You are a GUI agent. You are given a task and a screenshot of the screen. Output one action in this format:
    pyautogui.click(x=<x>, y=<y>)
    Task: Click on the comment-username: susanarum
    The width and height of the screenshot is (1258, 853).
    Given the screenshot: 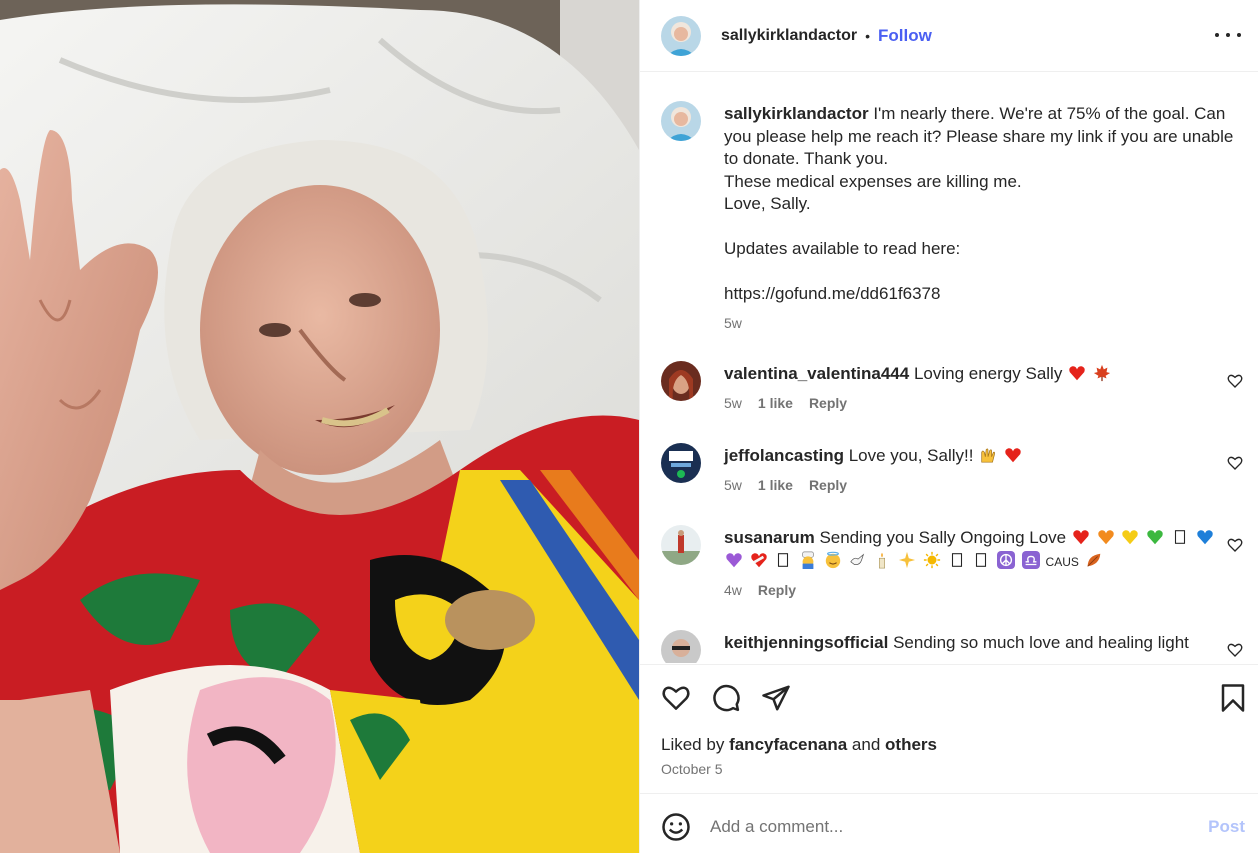 What is the action you would take?
    pyautogui.click(x=769, y=537)
    